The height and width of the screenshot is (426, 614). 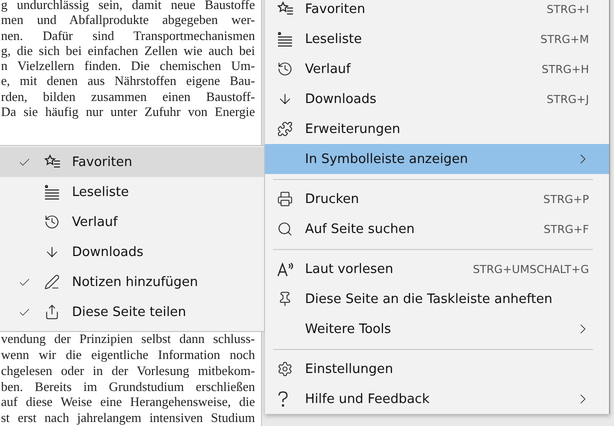 What do you see at coordinates (437, 369) in the screenshot?
I see `menu-item: Einstellungen` at bounding box center [437, 369].